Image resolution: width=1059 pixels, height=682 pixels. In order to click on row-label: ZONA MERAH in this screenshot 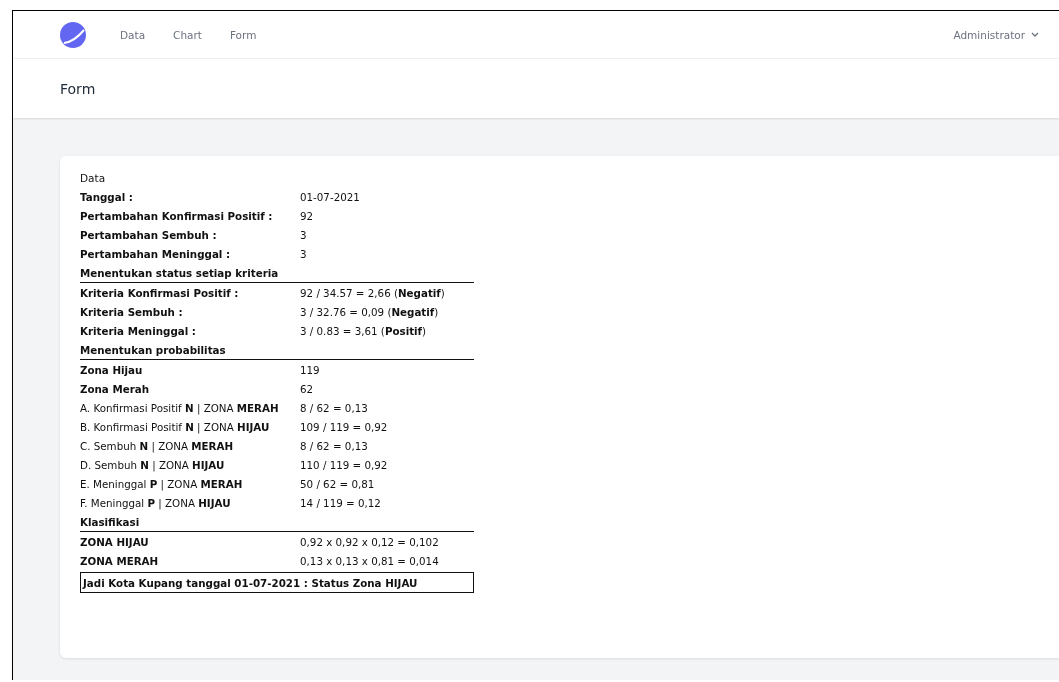, I will do `click(120, 560)`.